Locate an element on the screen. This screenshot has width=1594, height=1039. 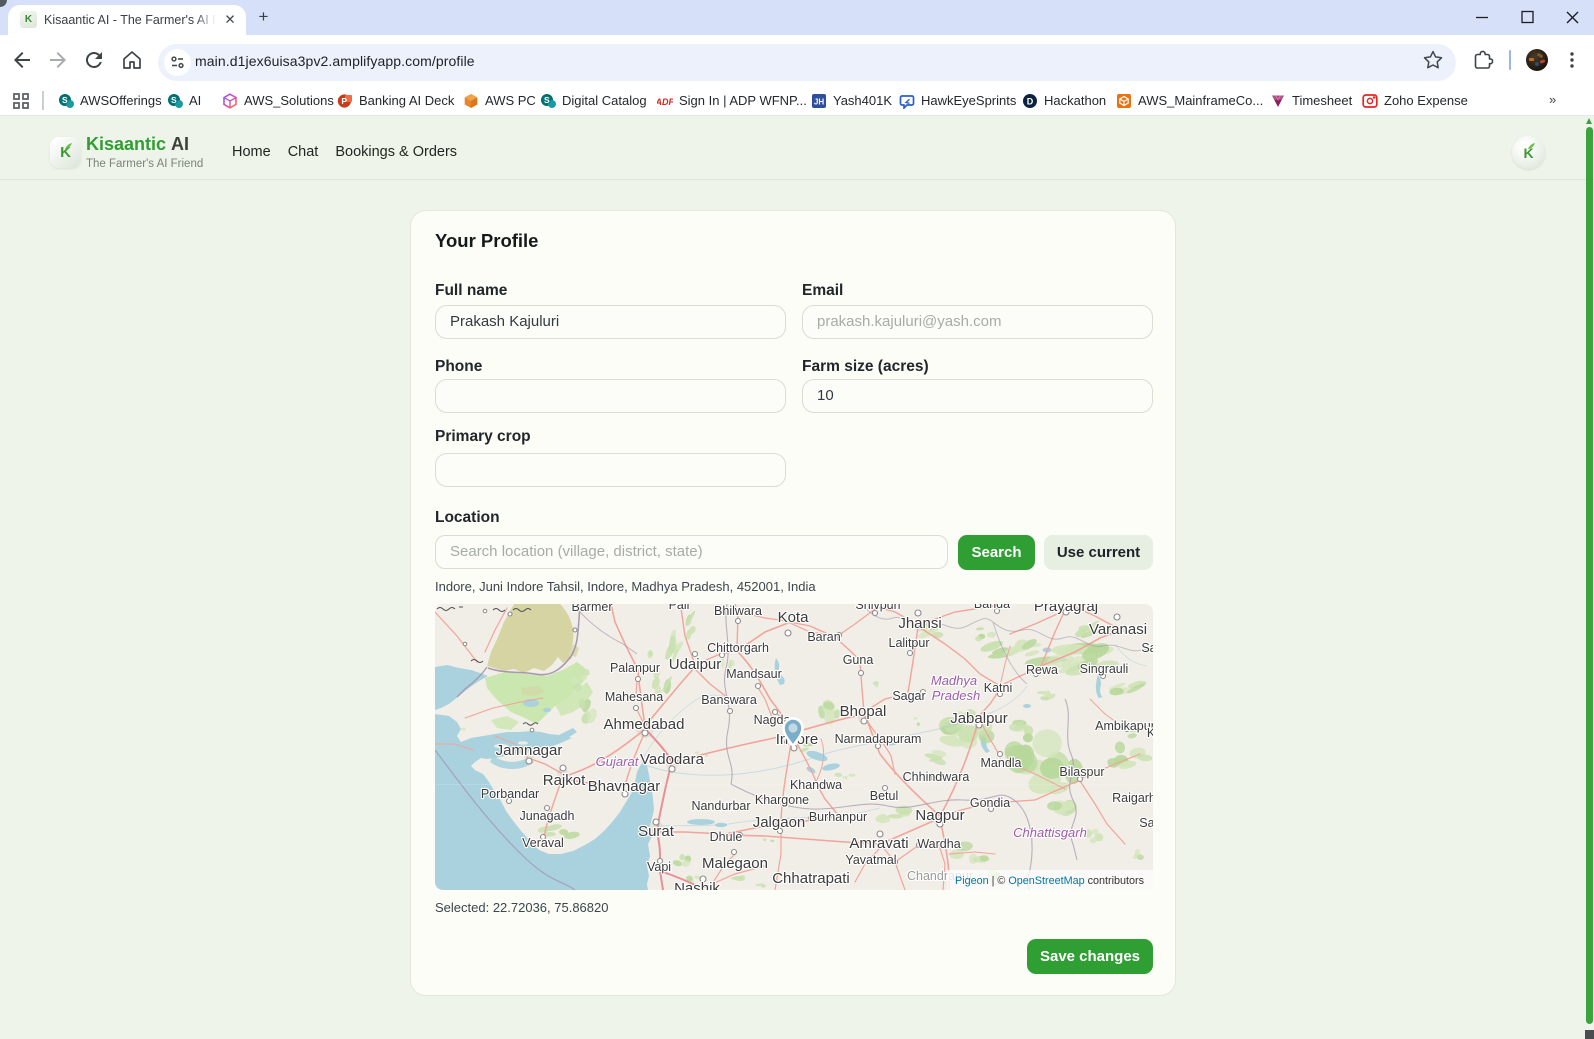
svg-text: Ambikapur is located at coordinates (1124, 726).